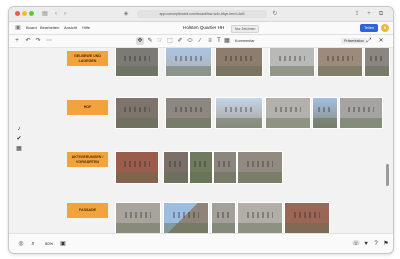  Describe the element at coordinates (21, 244) in the screenshot. I see `target-icon: ◎` at that location.